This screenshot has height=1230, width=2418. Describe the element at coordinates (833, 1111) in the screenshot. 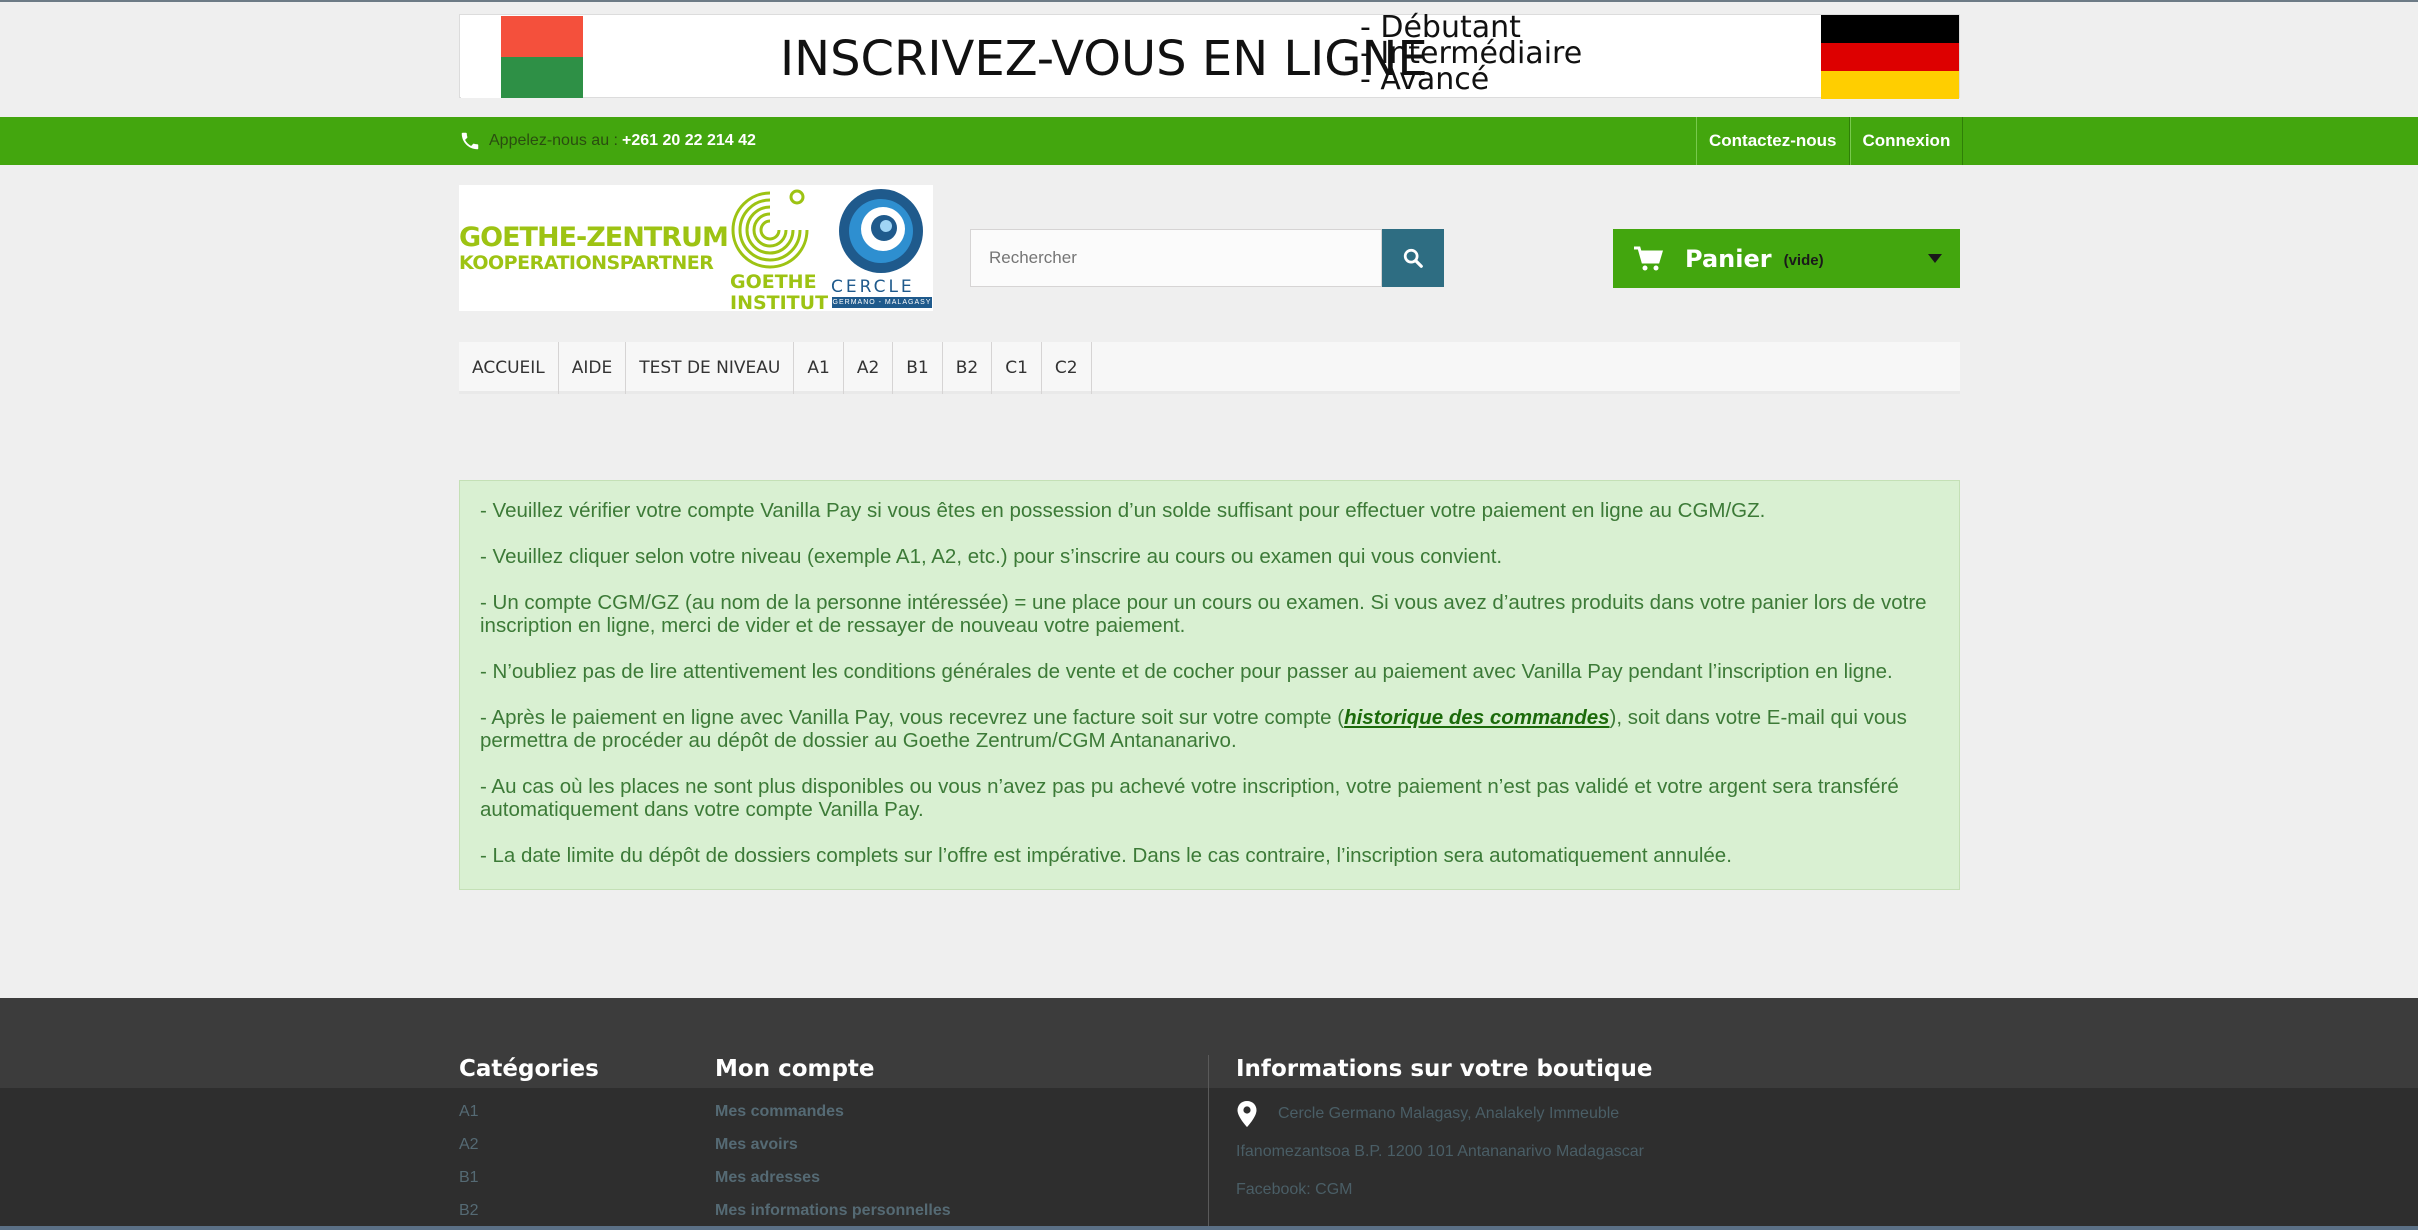

I see `footer-account-link: Mes commandes` at that location.